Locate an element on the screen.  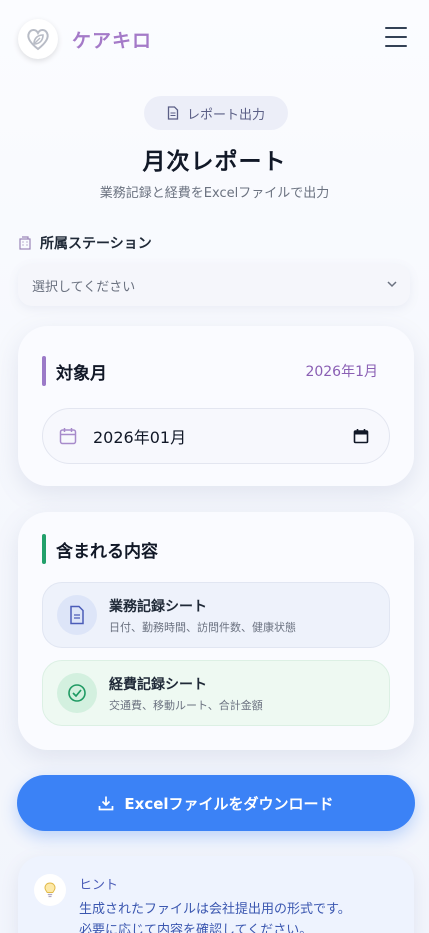
check-circle-icon is located at coordinates (77, 693).